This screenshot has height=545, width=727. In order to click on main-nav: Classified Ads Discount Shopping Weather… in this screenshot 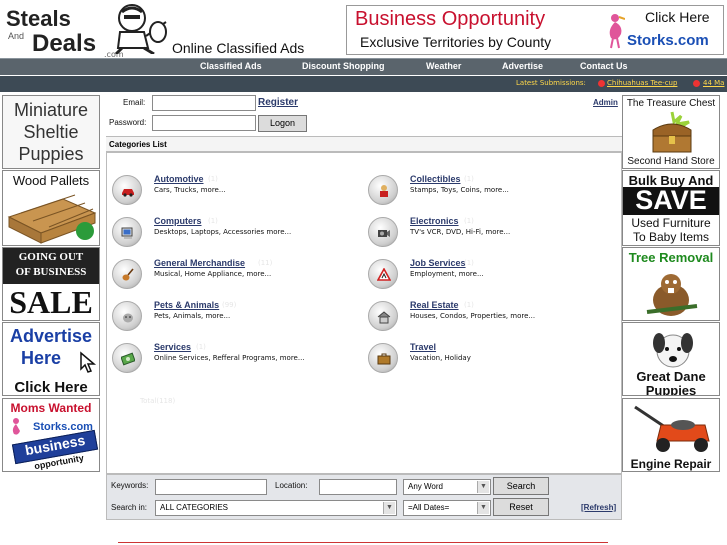, I will do `click(363, 66)`.